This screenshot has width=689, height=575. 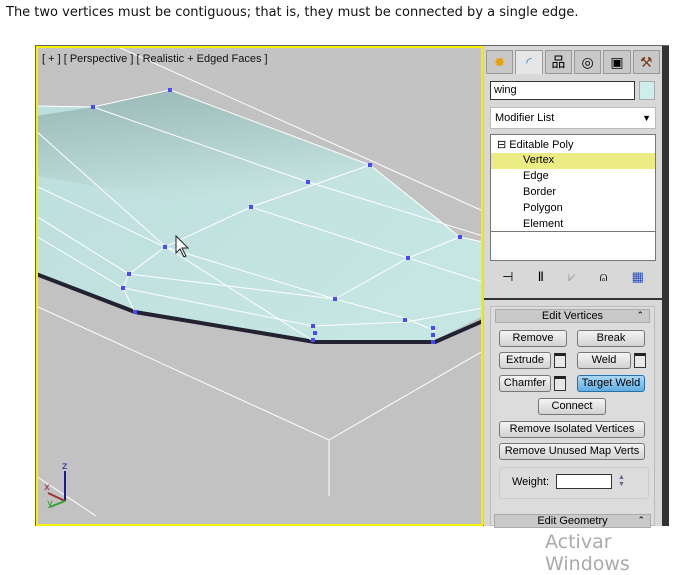 I want to click on rollout-title: Edit Vertices, so click(x=572, y=316).